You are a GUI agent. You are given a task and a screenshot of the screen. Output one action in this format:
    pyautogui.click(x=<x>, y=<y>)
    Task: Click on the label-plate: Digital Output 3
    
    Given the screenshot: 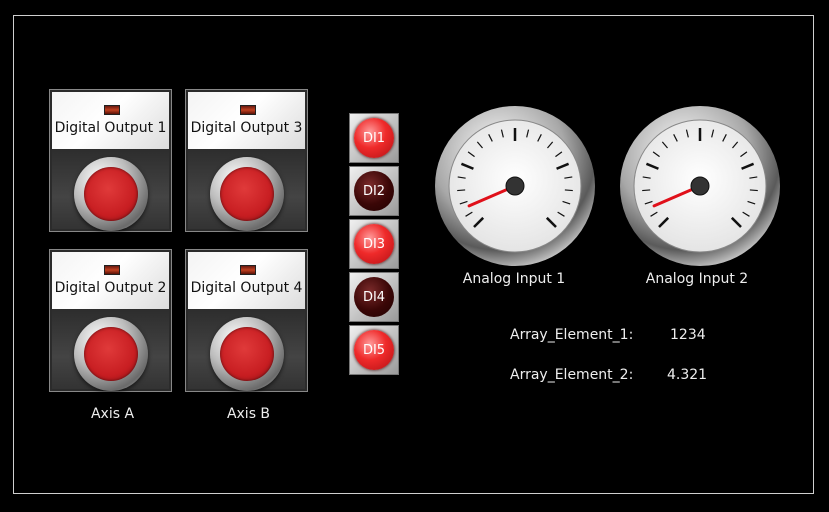 What is the action you would take?
    pyautogui.click(x=246, y=120)
    